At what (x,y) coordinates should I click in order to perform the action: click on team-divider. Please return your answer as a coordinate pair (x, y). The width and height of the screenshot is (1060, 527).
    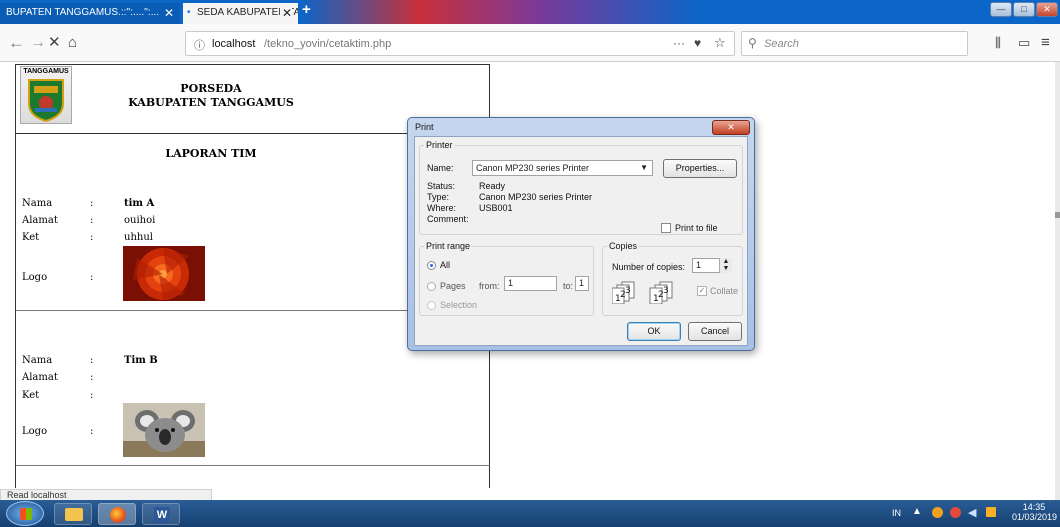
    Looking at the image, I should click on (253, 465).